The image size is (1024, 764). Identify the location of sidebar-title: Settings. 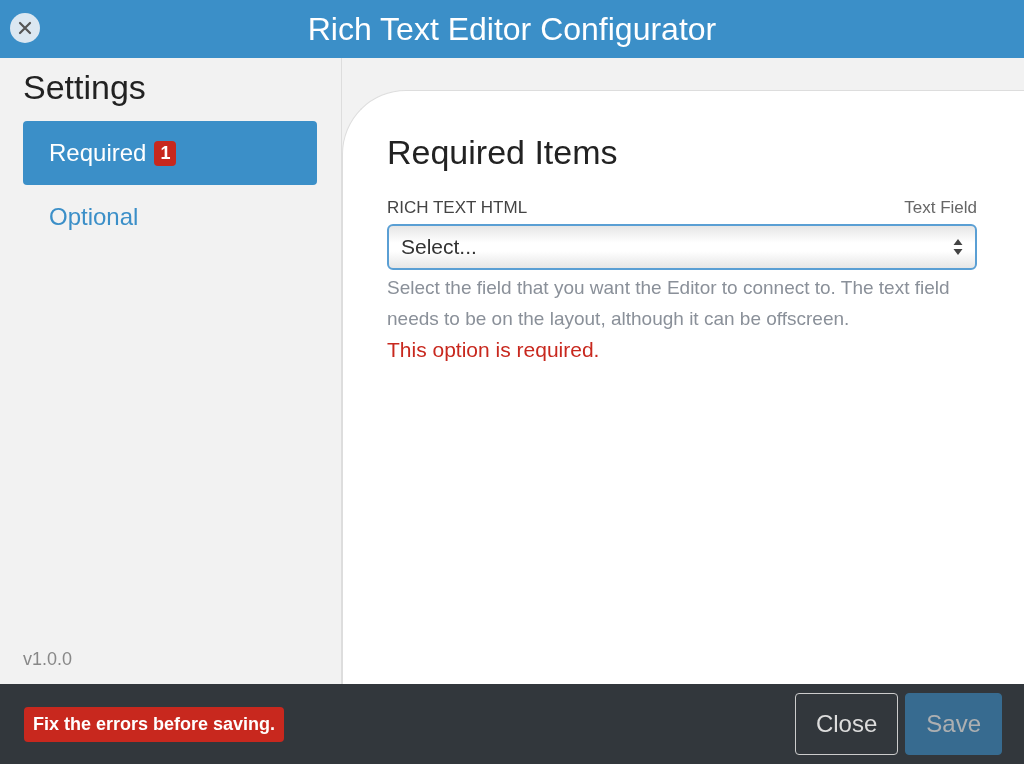
(85, 87).